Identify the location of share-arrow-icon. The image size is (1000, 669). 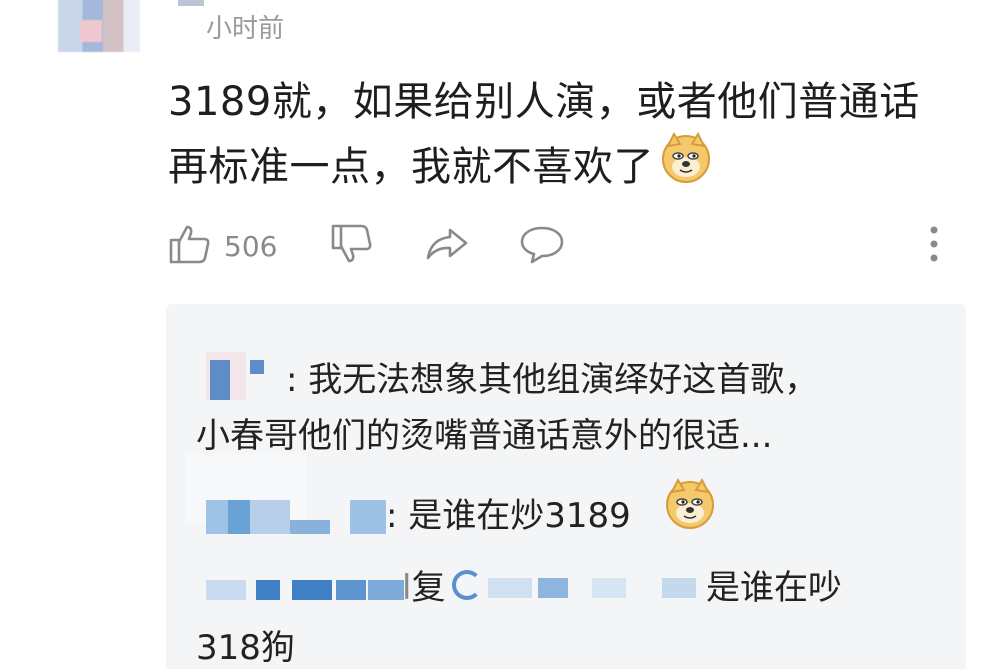
(447, 246).